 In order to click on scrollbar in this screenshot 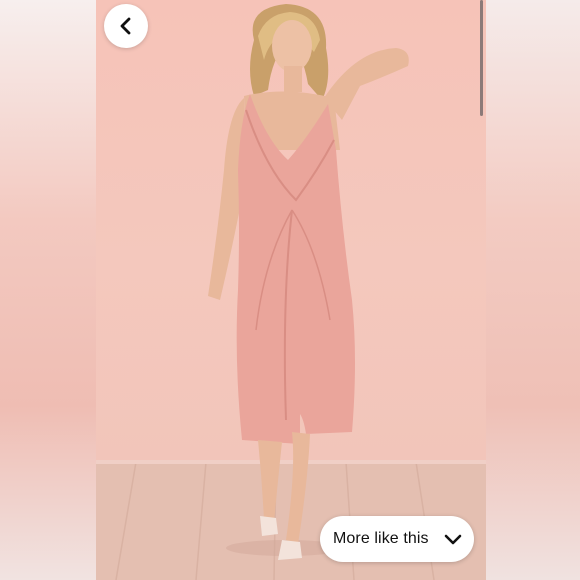, I will do `click(481, 58)`.